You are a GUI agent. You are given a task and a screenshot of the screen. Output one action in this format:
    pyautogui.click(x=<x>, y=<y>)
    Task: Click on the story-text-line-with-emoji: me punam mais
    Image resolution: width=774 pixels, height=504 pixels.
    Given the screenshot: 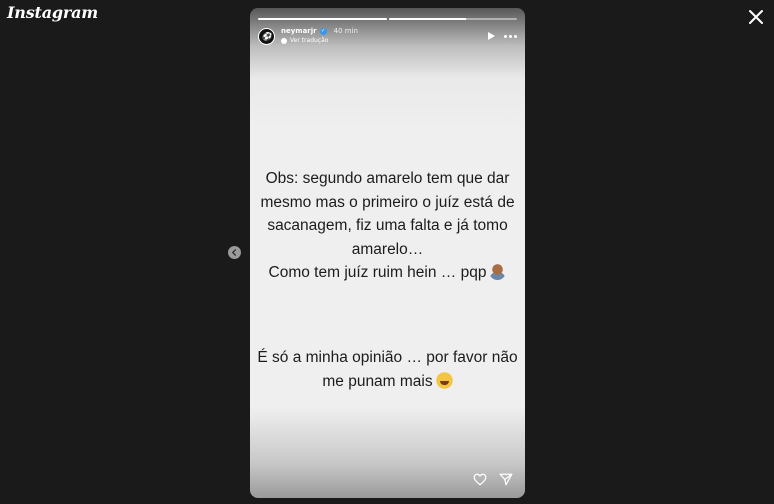 What is the action you would take?
    pyautogui.click(x=387, y=382)
    